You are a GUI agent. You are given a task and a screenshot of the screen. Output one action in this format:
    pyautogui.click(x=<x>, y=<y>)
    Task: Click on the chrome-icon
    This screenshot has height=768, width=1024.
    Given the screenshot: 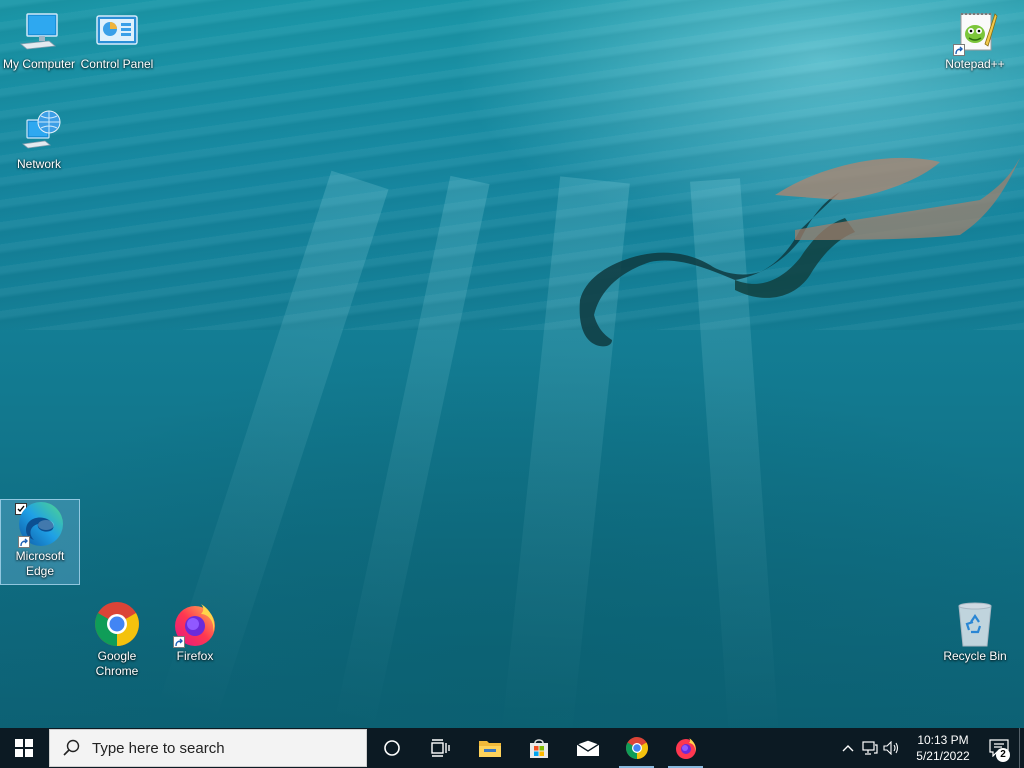 What is the action you would take?
    pyautogui.click(x=636, y=748)
    